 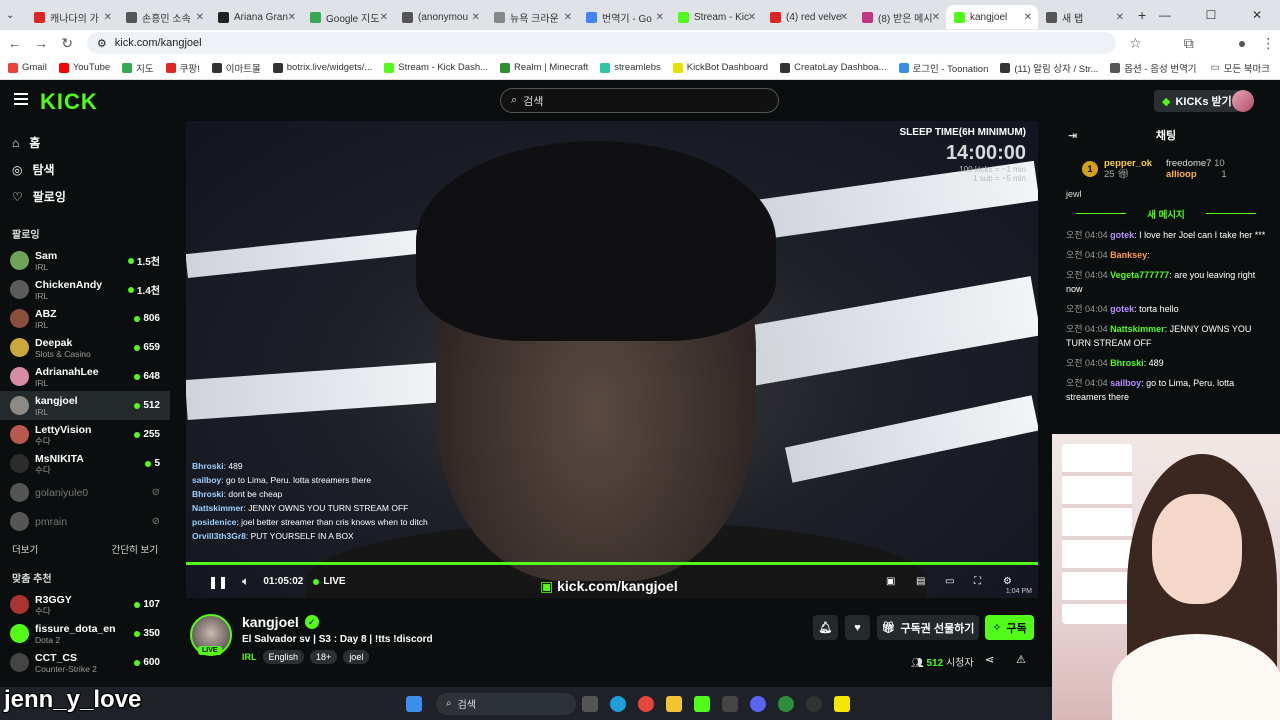 I want to click on nav-compass: ◎ 탐색, so click(x=85, y=169).